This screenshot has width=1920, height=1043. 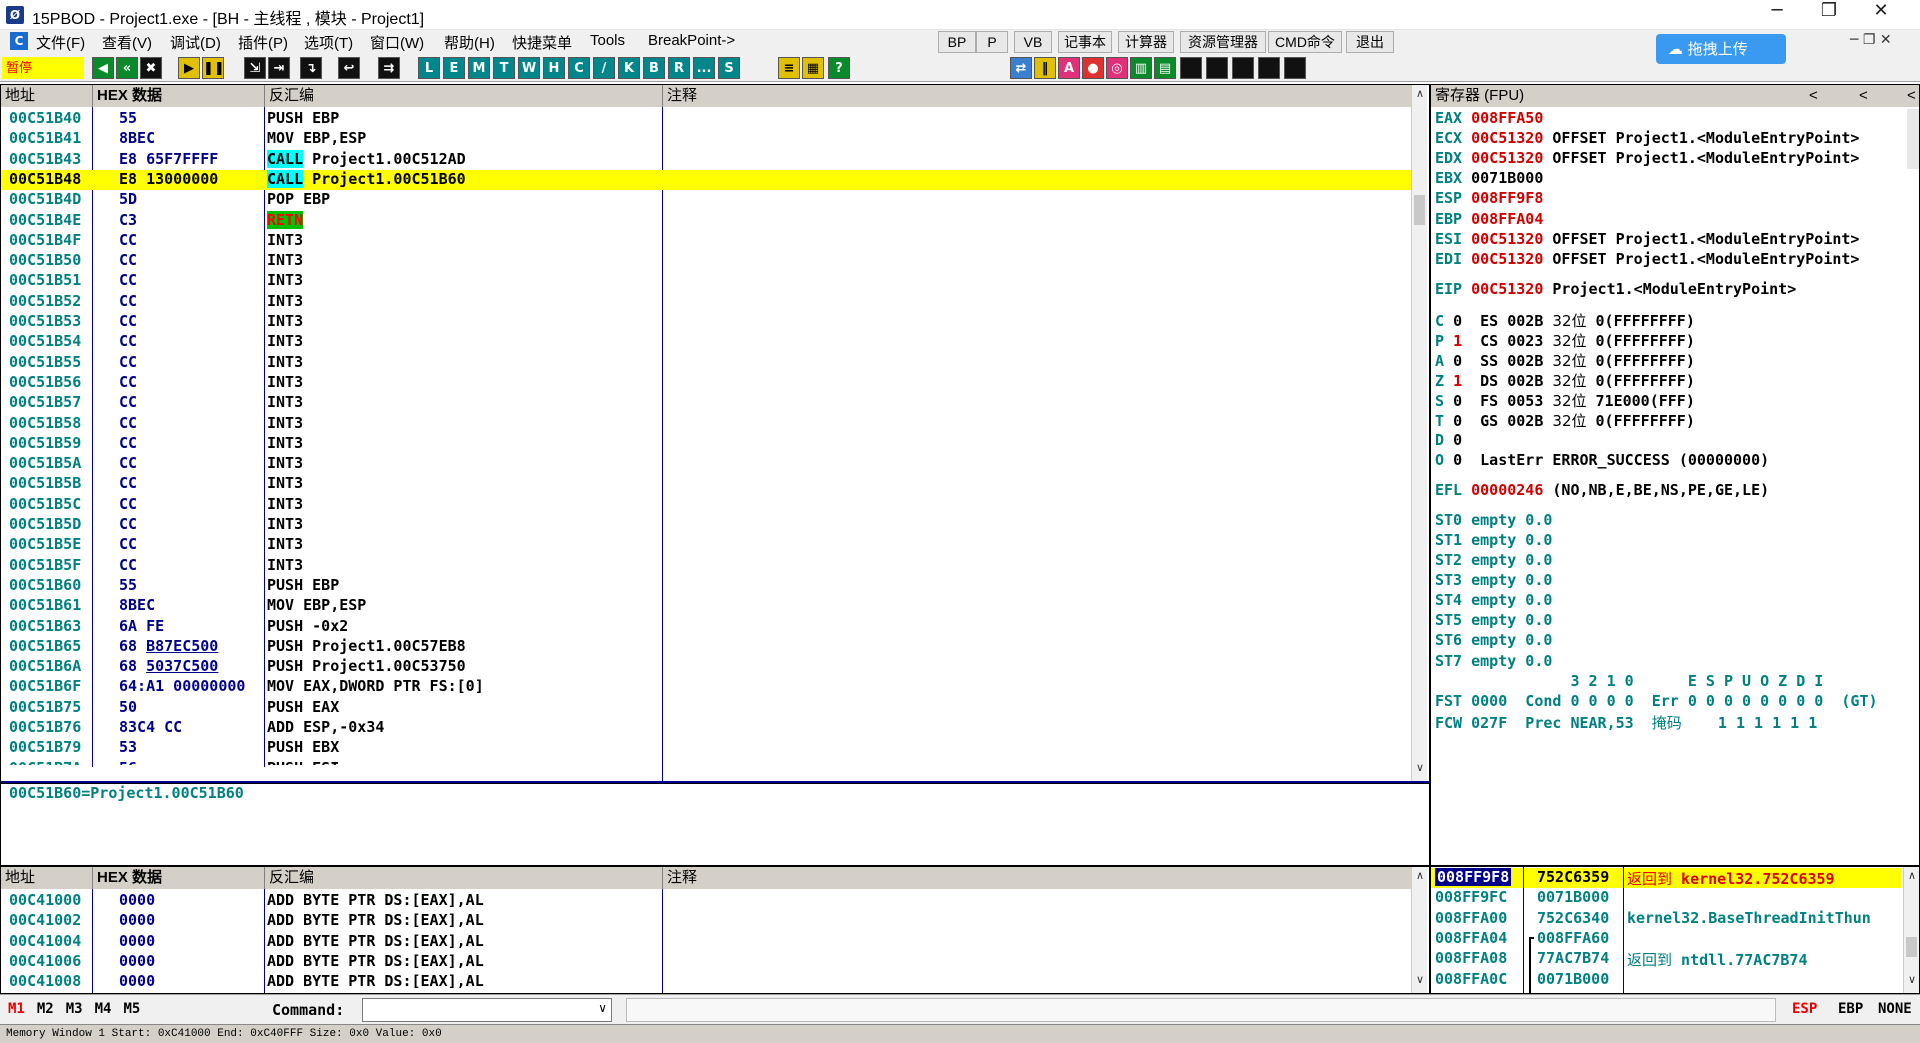 I want to click on register-line: A 0 SS 002B 32位 0(FFFFFFFF), so click(x=1565, y=360).